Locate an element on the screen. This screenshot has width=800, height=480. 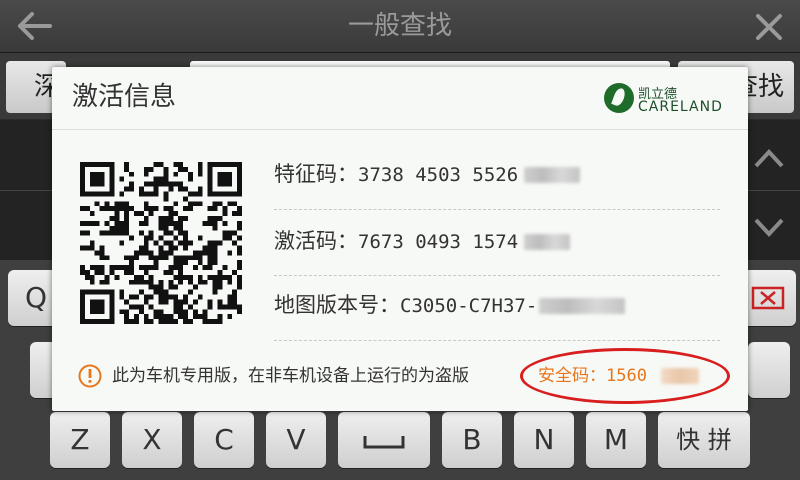
map-version-row: 地图版本号：C3050-C7H37- is located at coordinates (497, 305).